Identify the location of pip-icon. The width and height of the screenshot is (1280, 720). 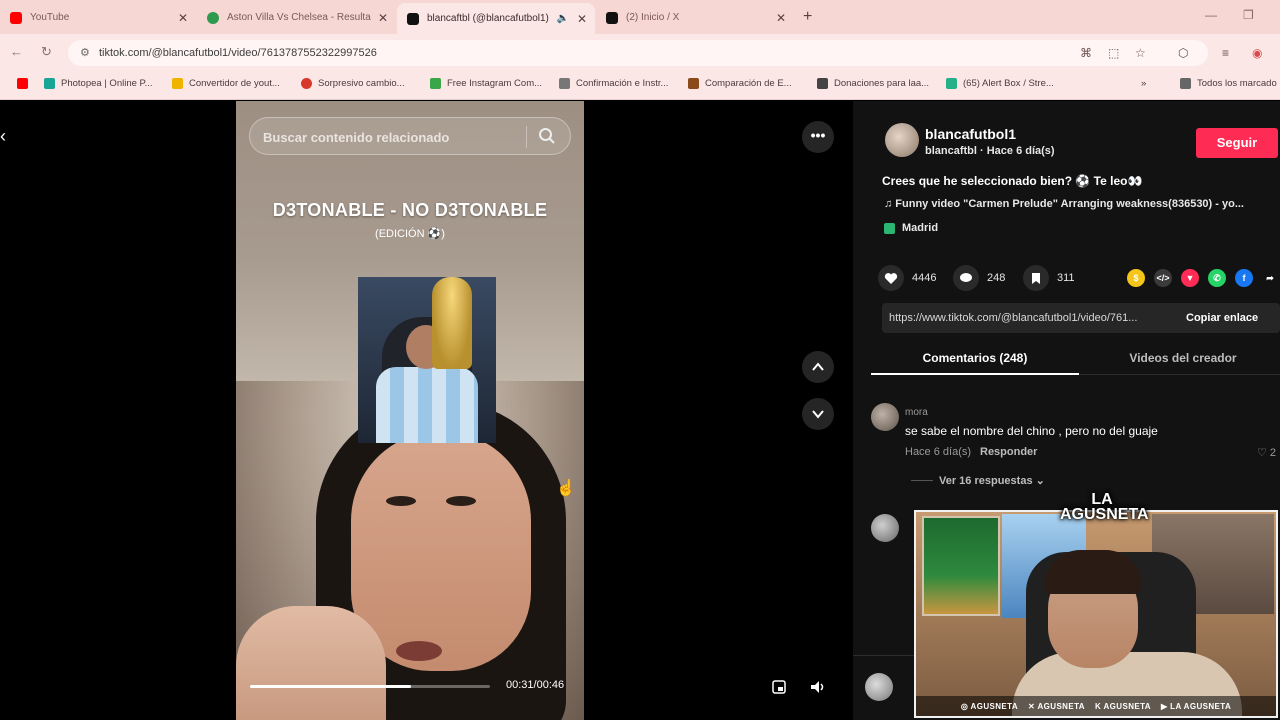
(779, 687).